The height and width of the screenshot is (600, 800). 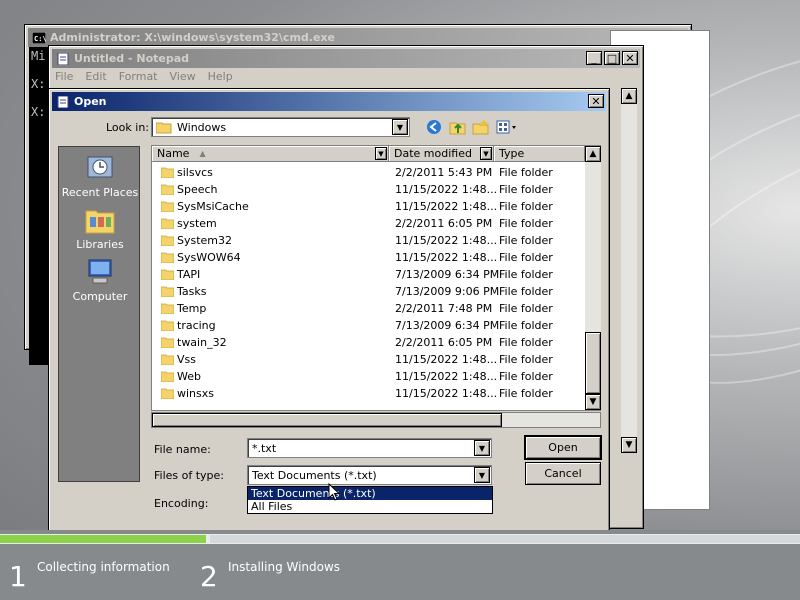 What do you see at coordinates (64, 78) in the screenshot?
I see `menu-file: File` at bounding box center [64, 78].